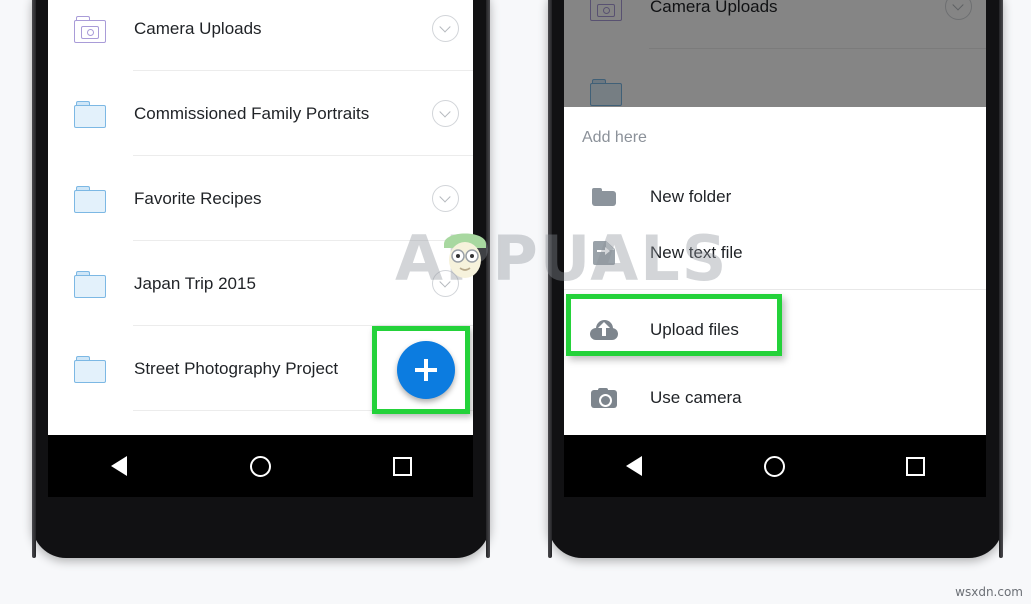  I want to click on cloud-upload-icon, so click(604, 330).